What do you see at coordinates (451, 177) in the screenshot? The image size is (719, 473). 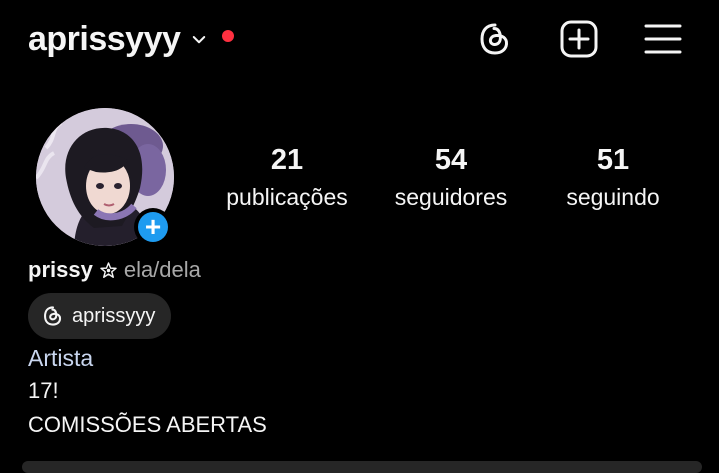 I see `followers-count: 54 seguidores` at bounding box center [451, 177].